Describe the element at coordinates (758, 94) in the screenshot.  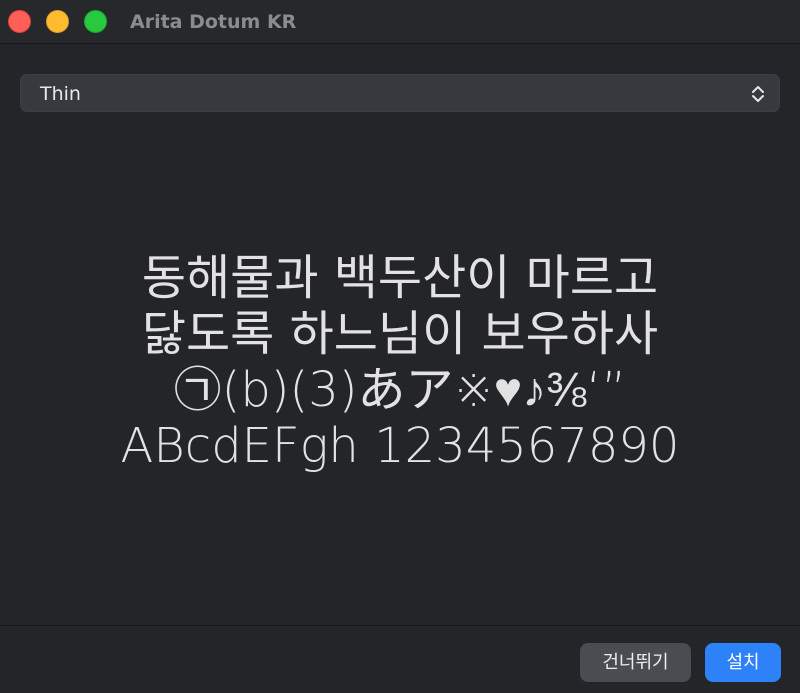
I see `up-down-chevron-icon` at that location.